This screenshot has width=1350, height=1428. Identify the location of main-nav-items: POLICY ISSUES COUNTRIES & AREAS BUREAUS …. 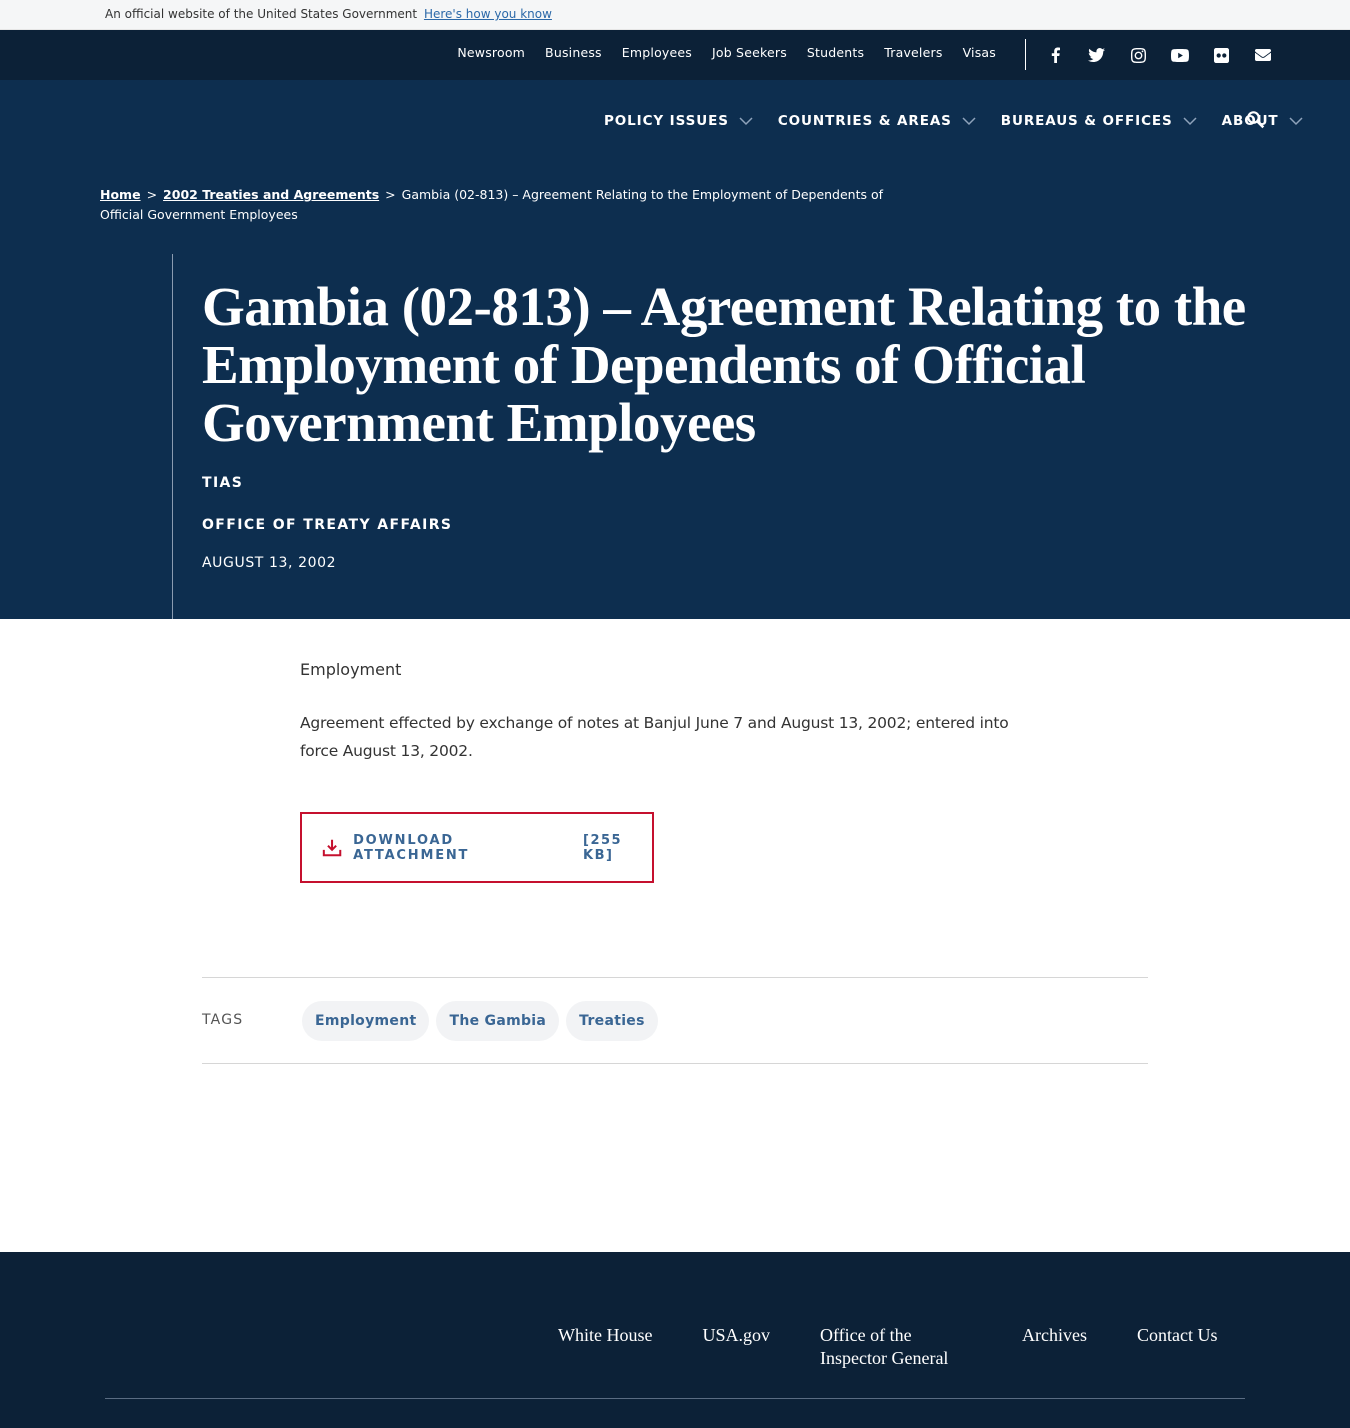
(966, 121).